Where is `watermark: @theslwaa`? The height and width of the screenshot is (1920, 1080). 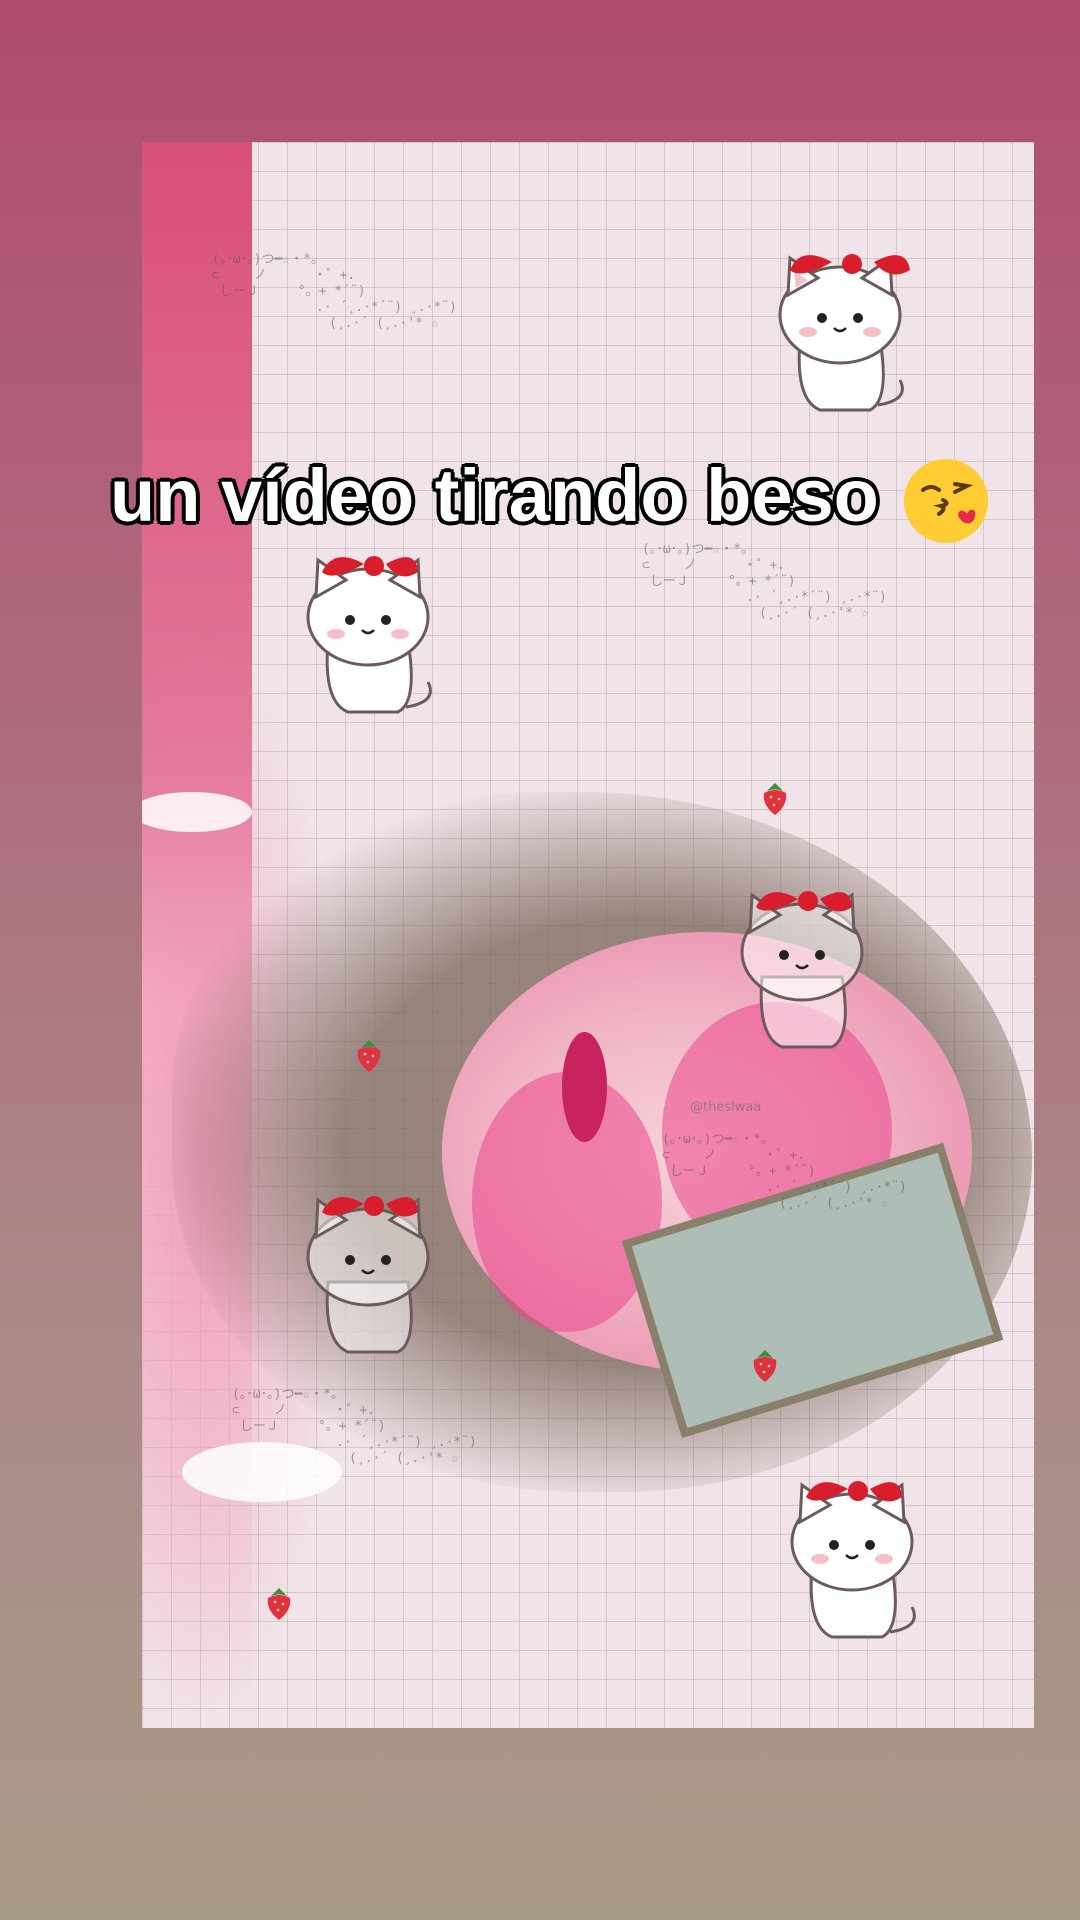 watermark: @theslwaa is located at coordinates (726, 1107).